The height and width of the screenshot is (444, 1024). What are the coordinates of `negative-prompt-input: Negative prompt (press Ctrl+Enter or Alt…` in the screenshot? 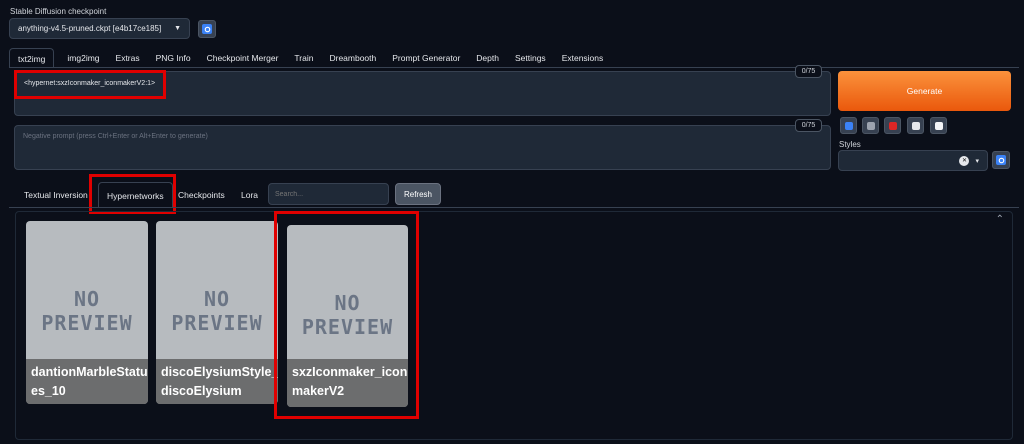 It's located at (422, 147).